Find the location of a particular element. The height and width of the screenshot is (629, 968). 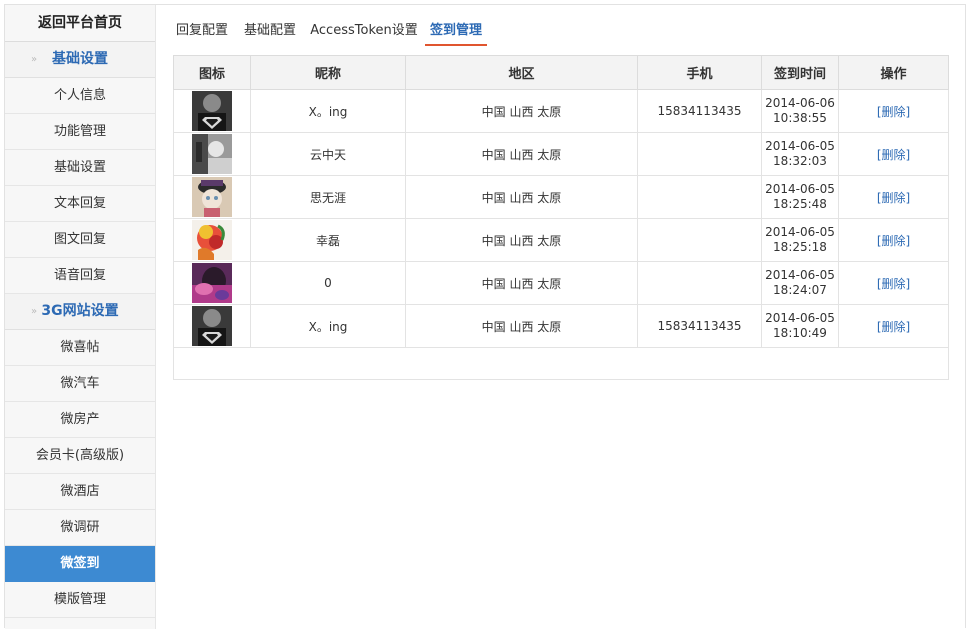

checkin-time-cell: 2014-06-06 10:38:55 is located at coordinates (800, 111).